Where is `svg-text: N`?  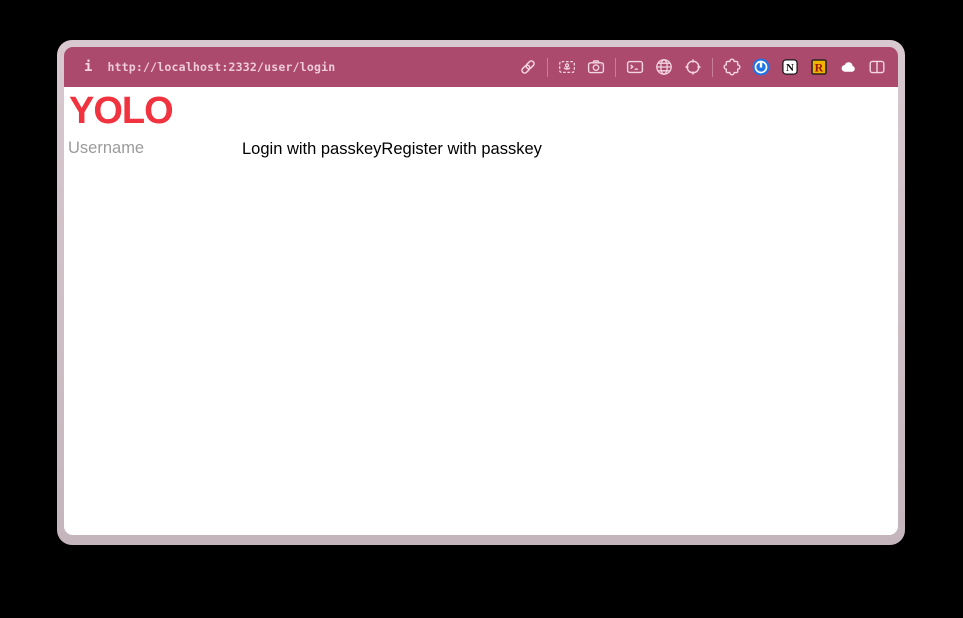 svg-text: N is located at coordinates (790, 68).